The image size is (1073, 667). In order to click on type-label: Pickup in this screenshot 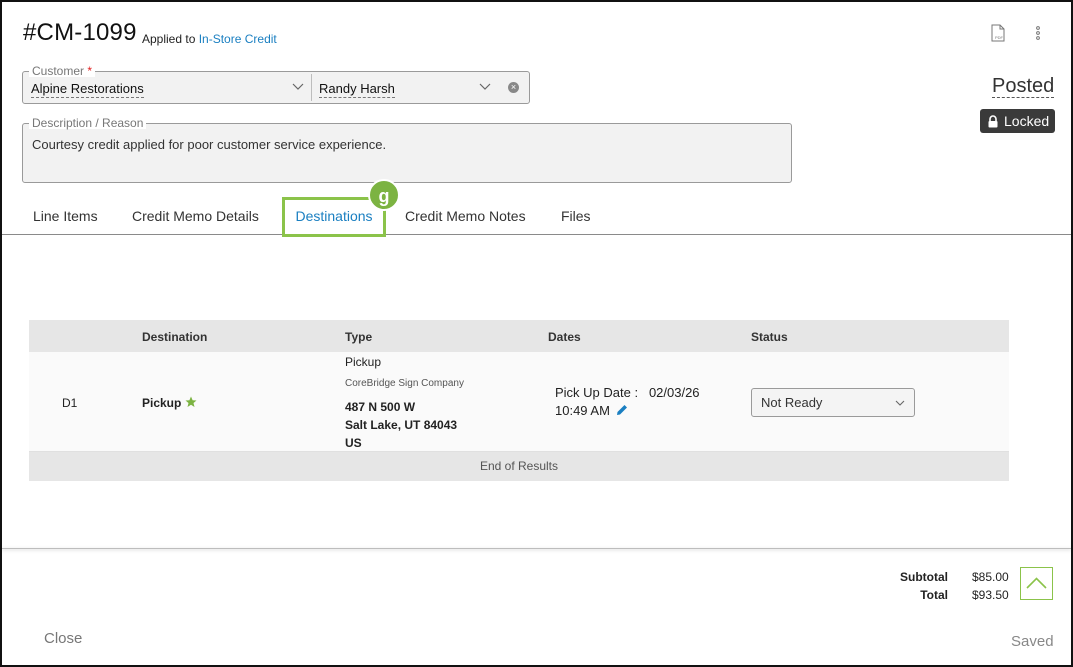, I will do `click(363, 362)`.